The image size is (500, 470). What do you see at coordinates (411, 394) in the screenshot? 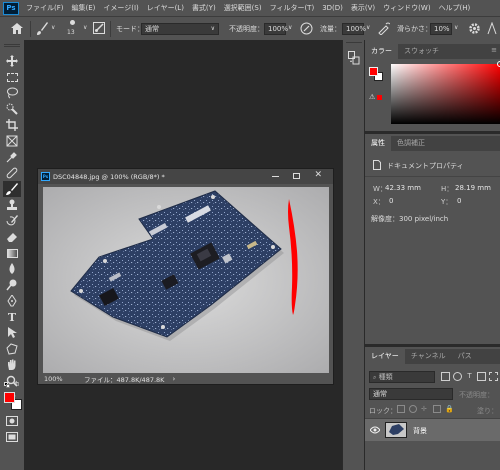
I see `blend-mode-select: 通常` at bounding box center [411, 394].